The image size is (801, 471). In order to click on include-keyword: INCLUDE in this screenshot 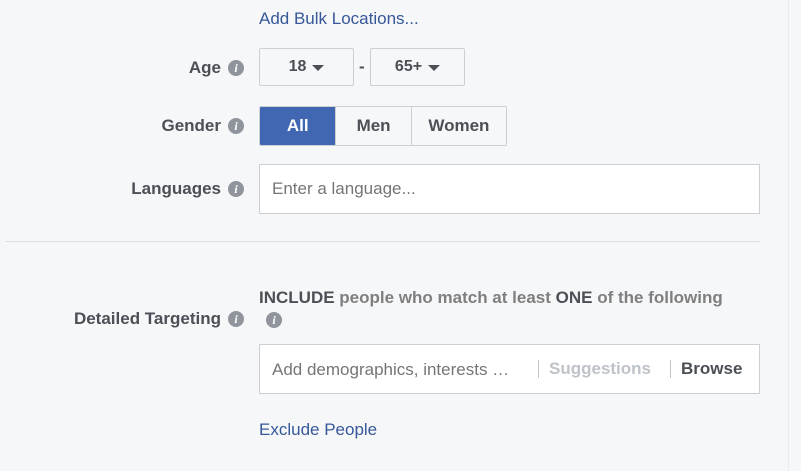, I will do `click(297, 297)`.